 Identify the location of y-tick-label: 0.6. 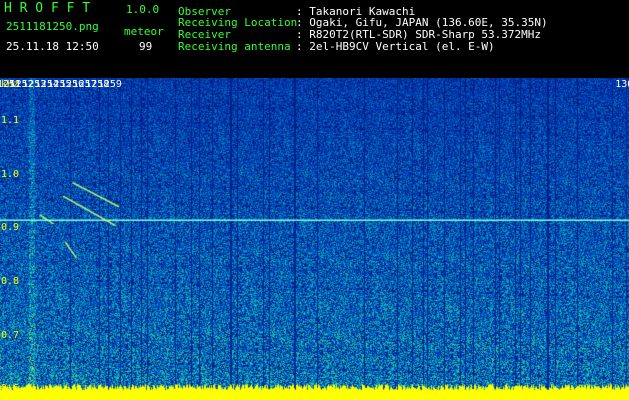
(10, 389).